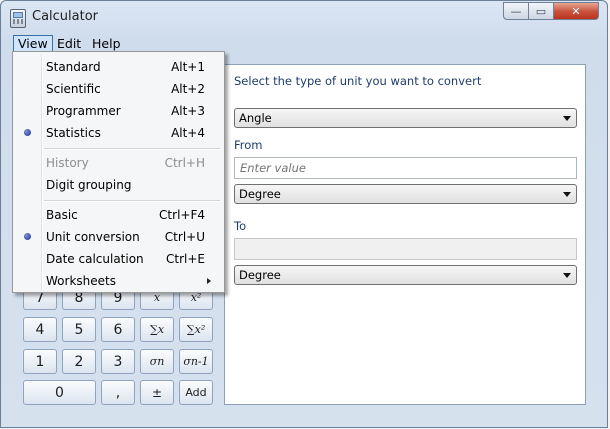  Describe the element at coordinates (89, 185) in the screenshot. I see `menu-item-label: Digit grouping` at that location.